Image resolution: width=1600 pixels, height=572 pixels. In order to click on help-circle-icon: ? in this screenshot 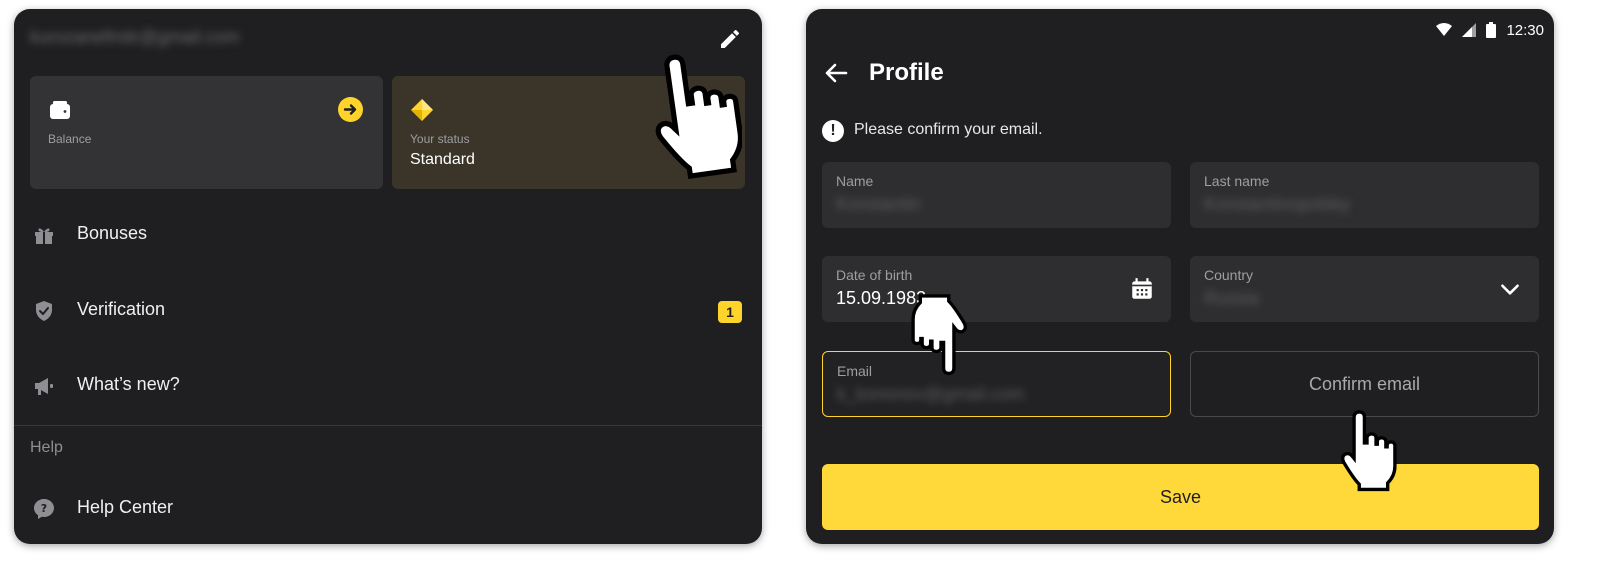, I will do `click(44, 509)`.